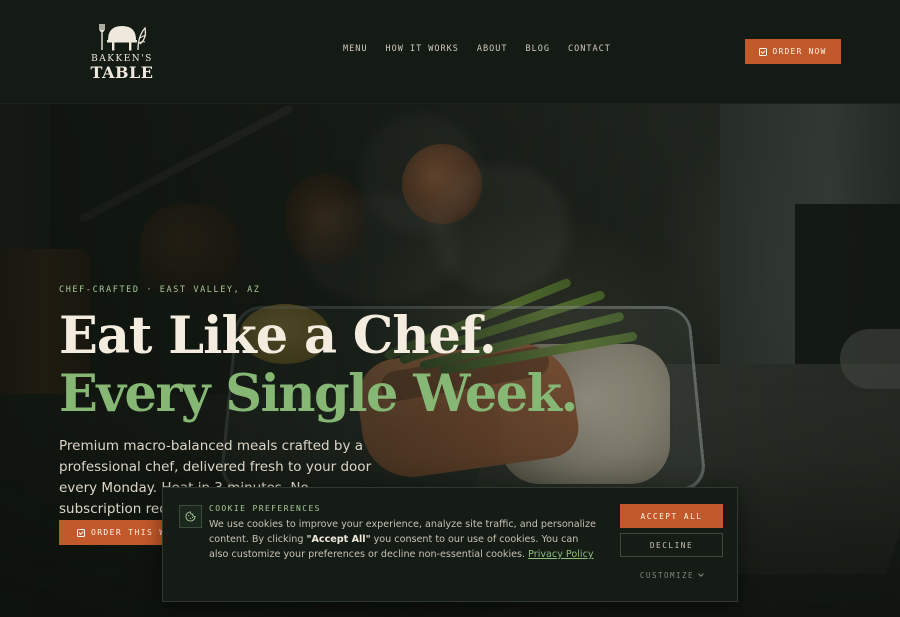 The width and height of the screenshot is (900, 617). I want to click on order-now-button: ORDER NOW, so click(793, 51).